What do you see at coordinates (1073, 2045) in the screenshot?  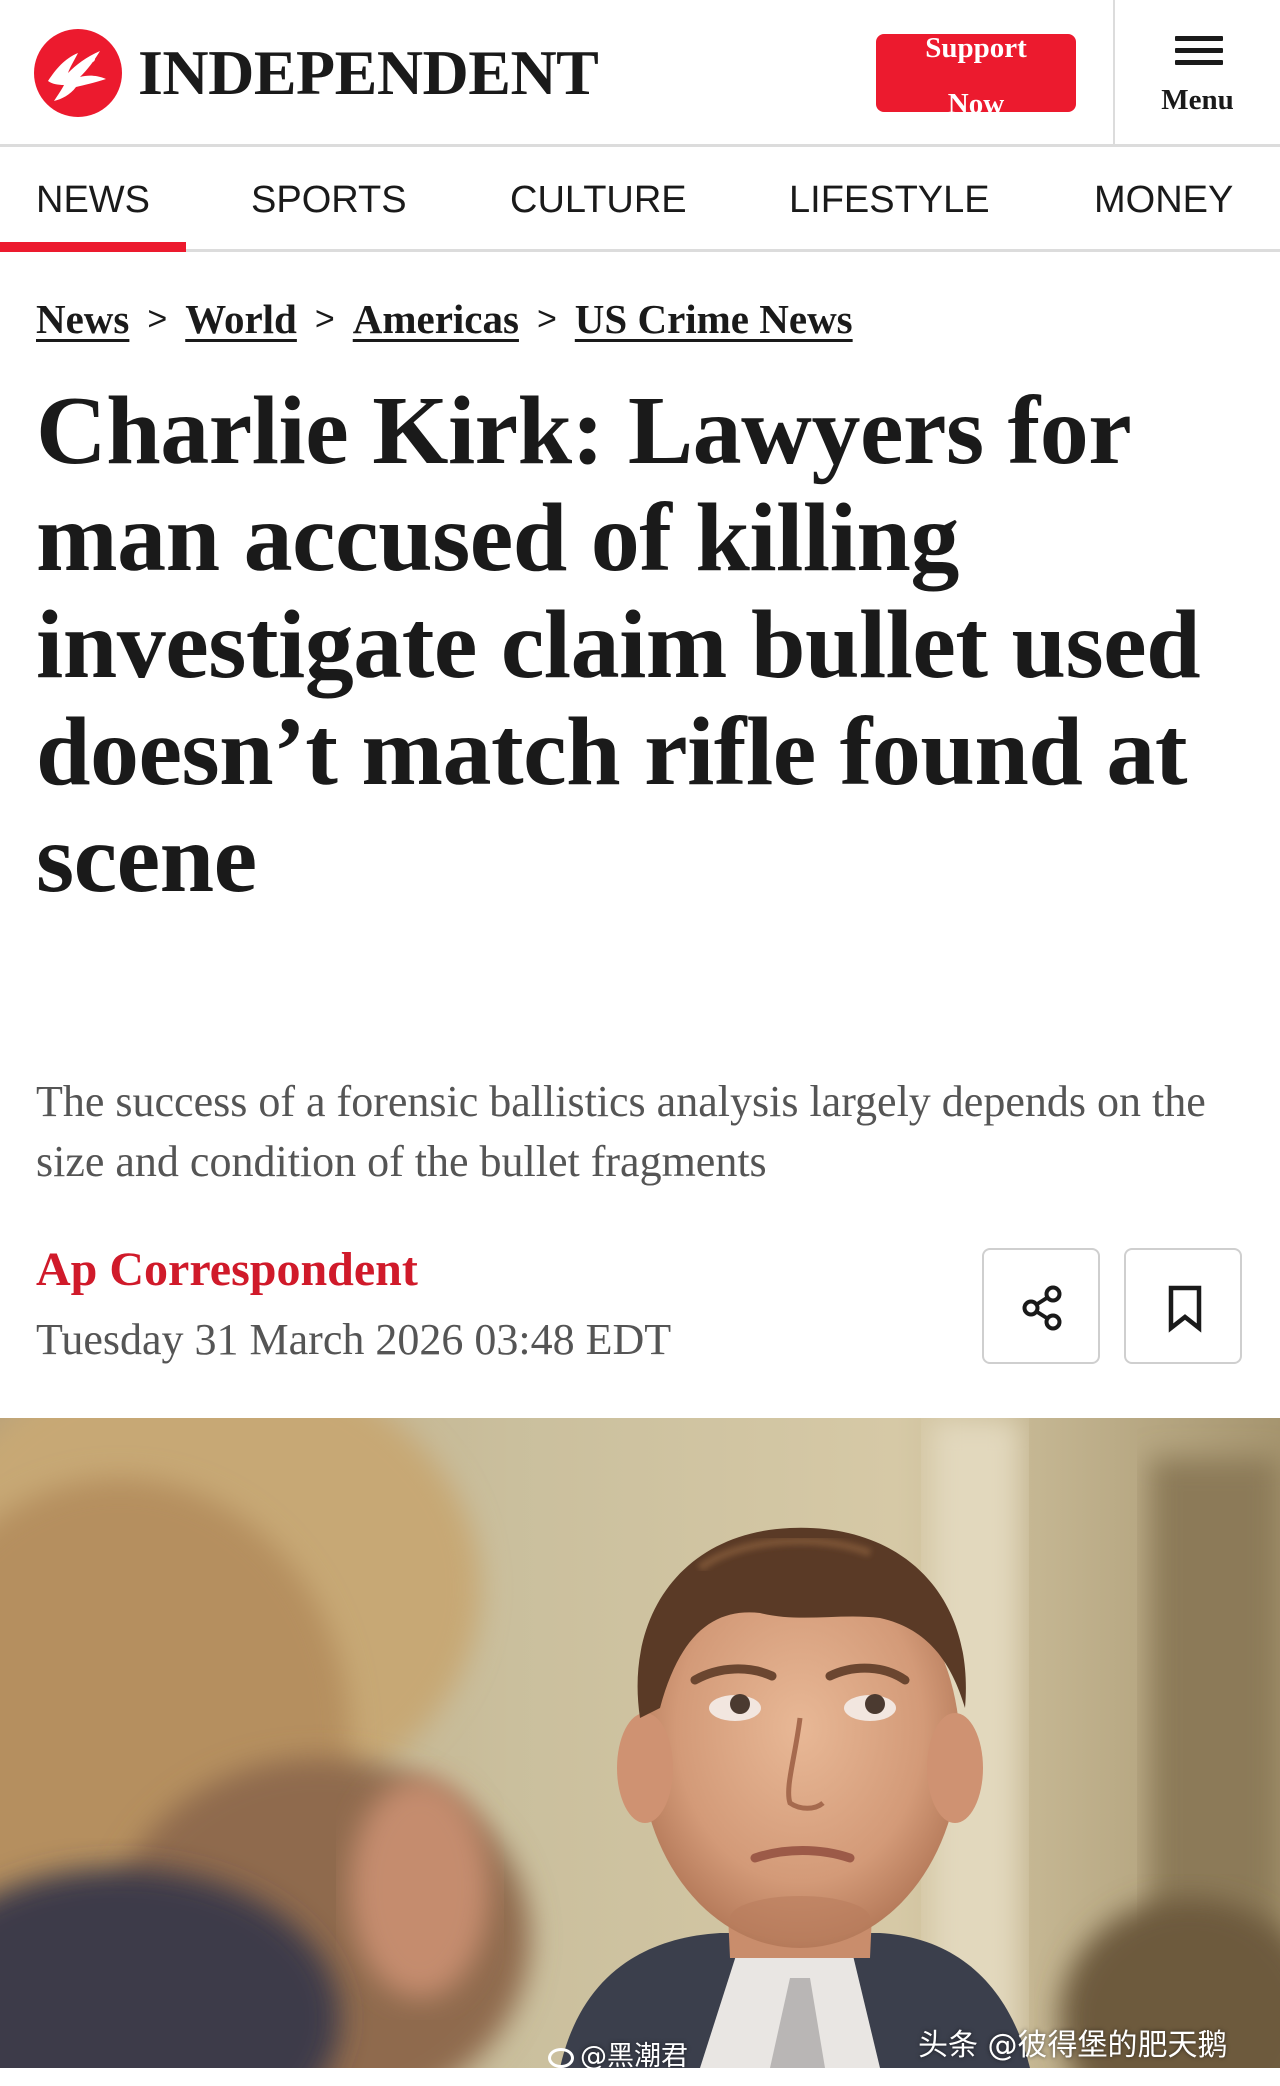 I see `toutiao-watermark: 头条 @彼得堡的肥天鹅` at bounding box center [1073, 2045].